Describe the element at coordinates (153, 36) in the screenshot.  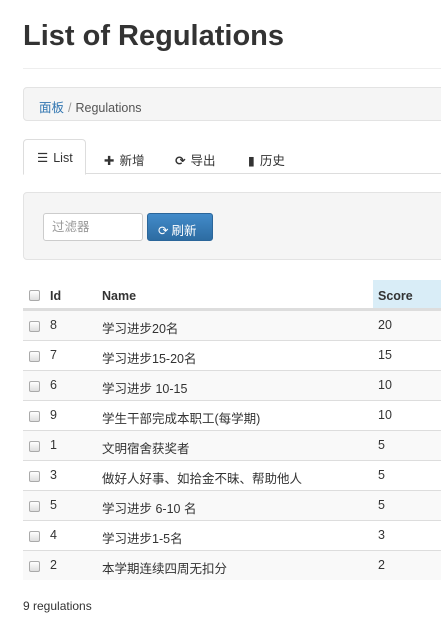
I see `page-title: List of Regulations` at that location.